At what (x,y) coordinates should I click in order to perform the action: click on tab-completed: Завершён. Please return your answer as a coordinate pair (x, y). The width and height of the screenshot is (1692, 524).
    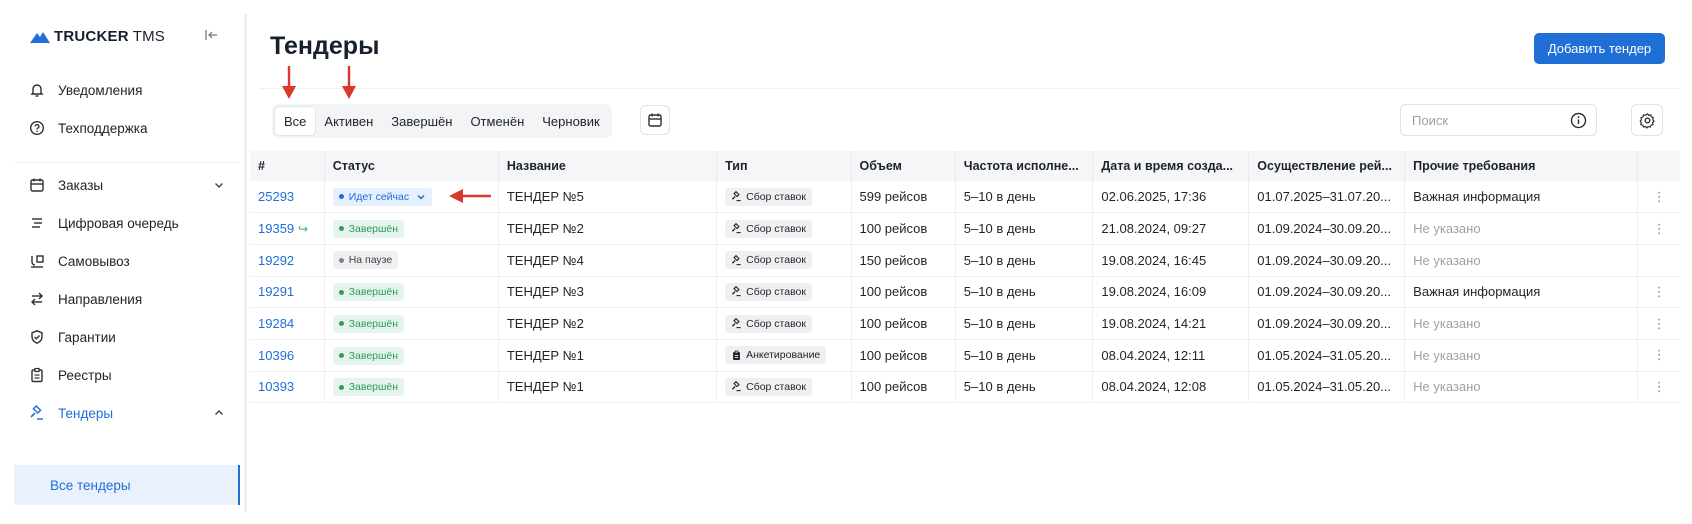
    Looking at the image, I should click on (421, 121).